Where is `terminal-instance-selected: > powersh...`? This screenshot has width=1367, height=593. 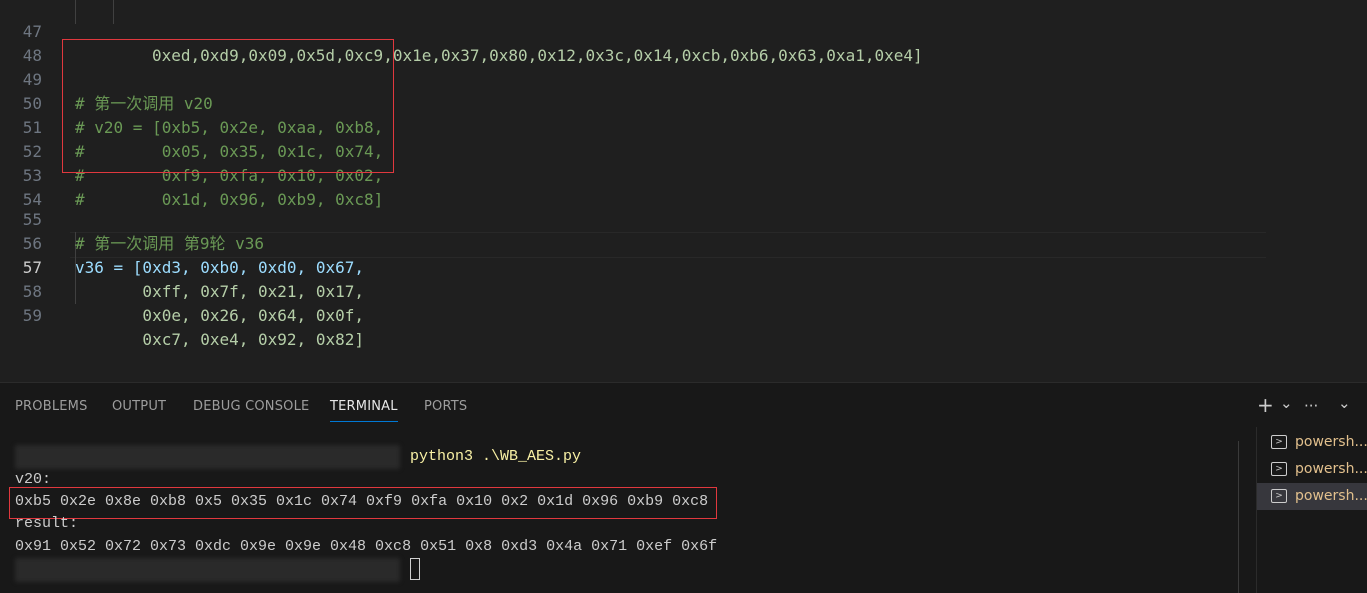 terminal-instance-selected: > powersh... is located at coordinates (1312, 496).